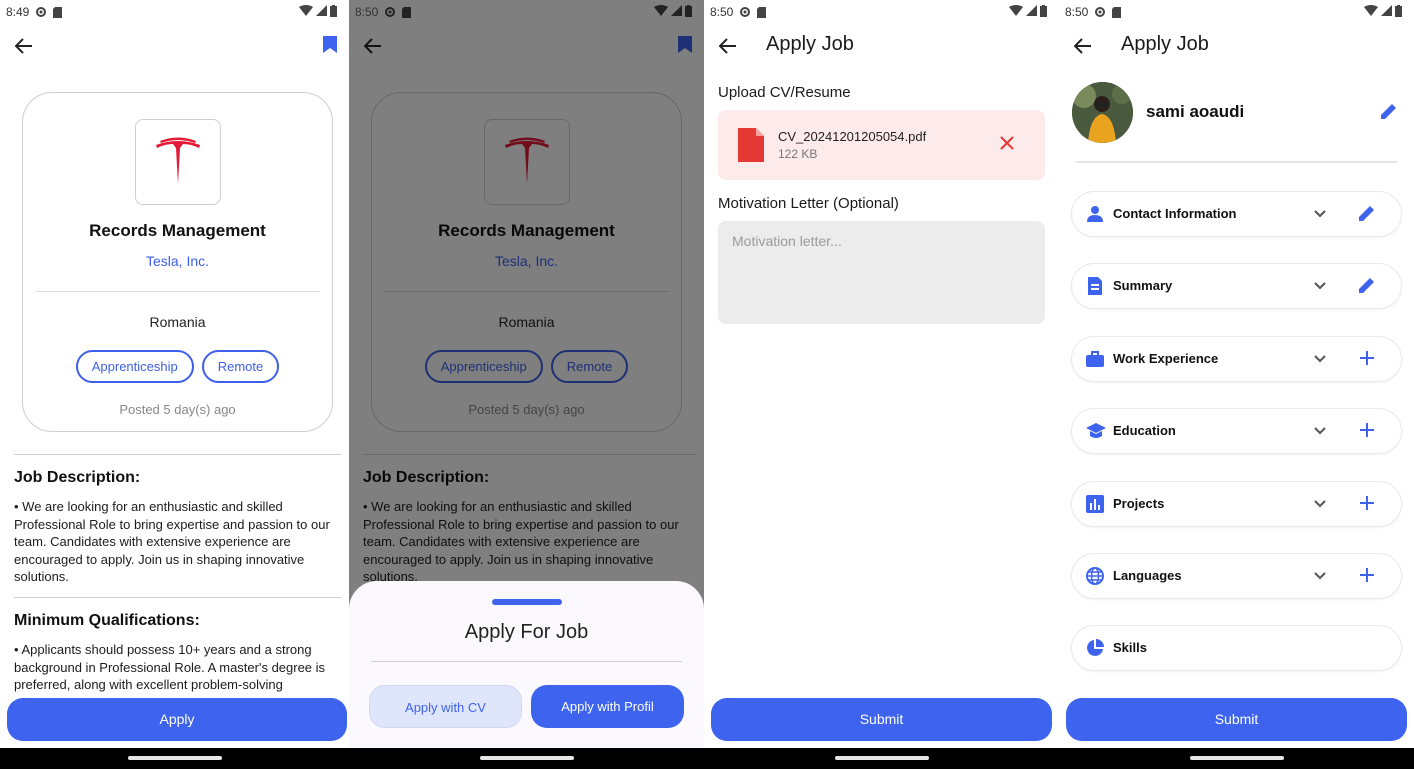 The image size is (1414, 769). What do you see at coordinates (107, 620) in the screenshot?
I see `min-qualifications-heading: Minimum Qualifications:` at bounding box center [107, 620].